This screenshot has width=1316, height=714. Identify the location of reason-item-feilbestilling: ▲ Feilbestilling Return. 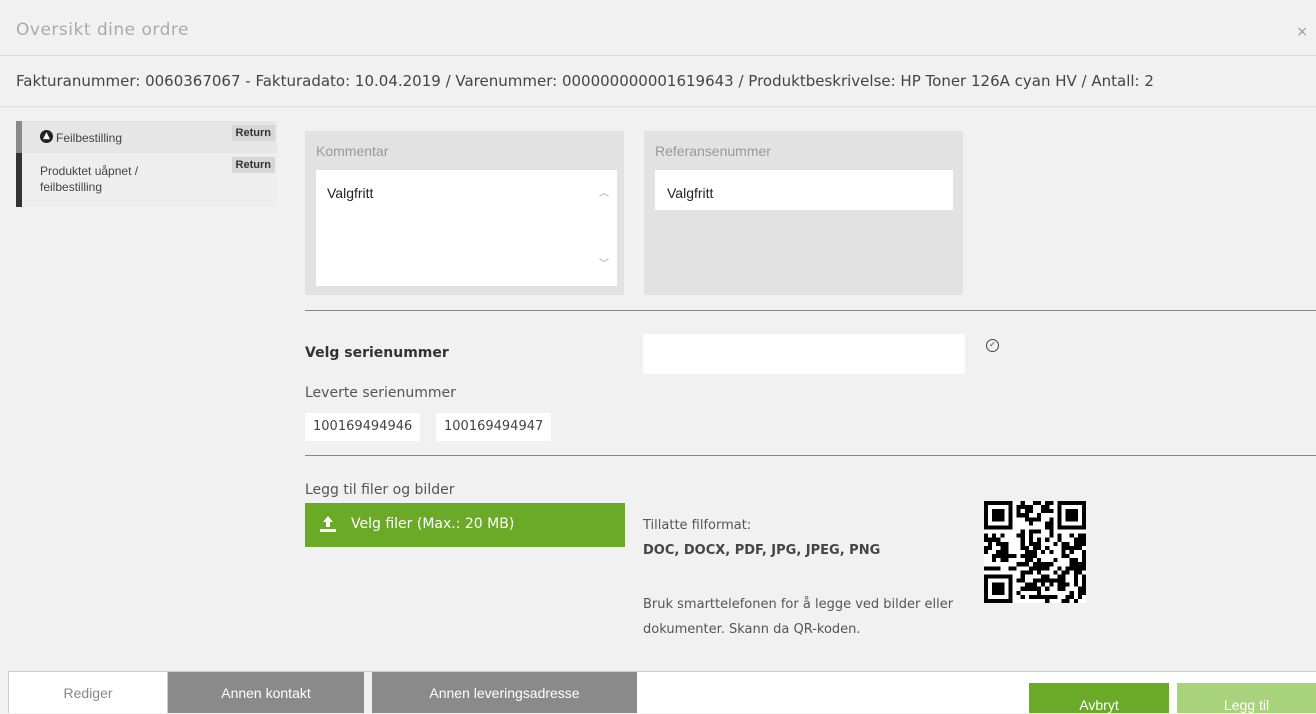
(146, 137).